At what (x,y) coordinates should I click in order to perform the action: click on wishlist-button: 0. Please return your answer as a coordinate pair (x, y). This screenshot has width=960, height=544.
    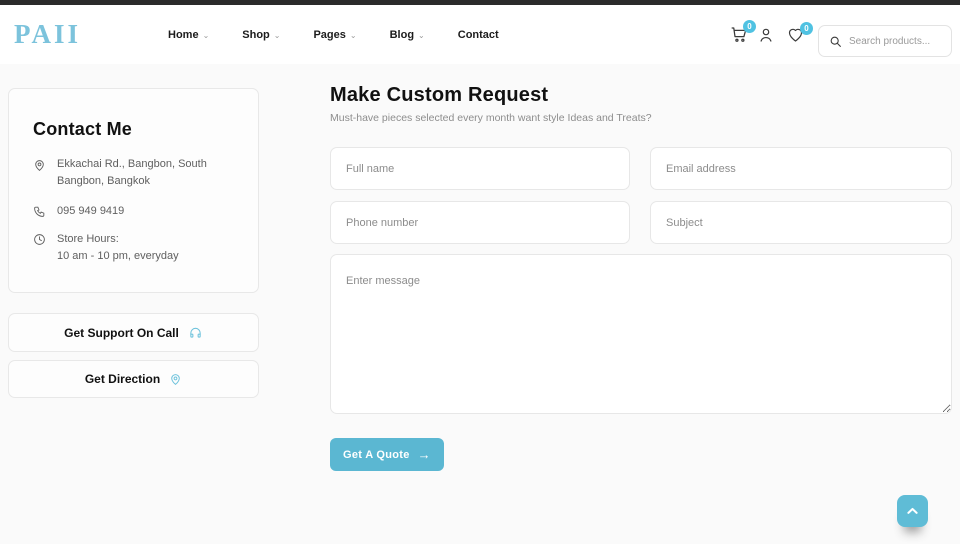
    Looking at the image, I should click on (799, 34).